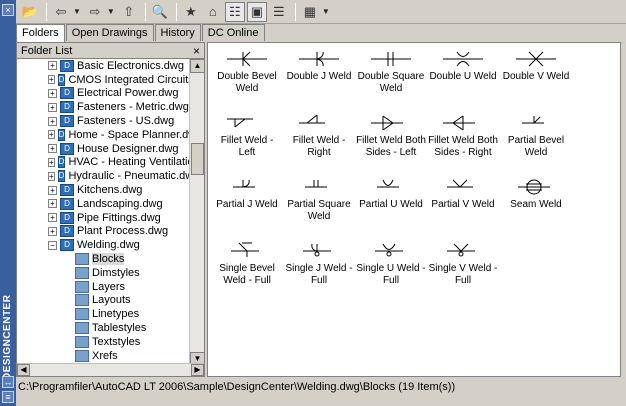  I want to click on block-double-v: Double V Weld, so click(536, 80).